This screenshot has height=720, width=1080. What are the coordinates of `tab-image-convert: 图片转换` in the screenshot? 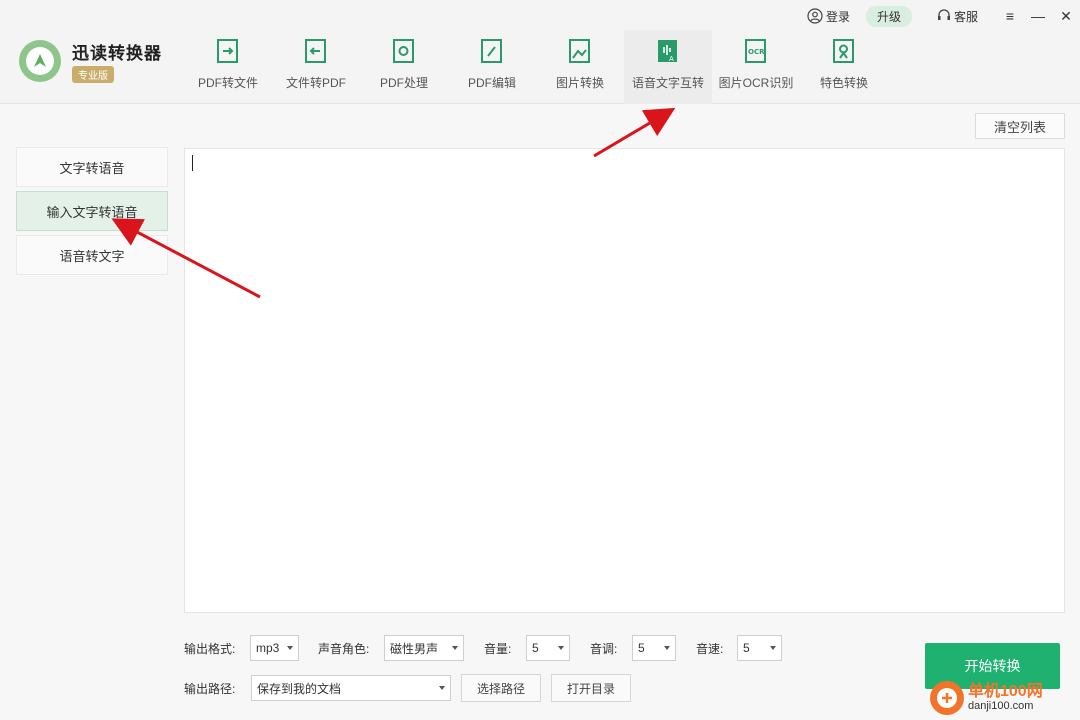 It's located at (580, 67).